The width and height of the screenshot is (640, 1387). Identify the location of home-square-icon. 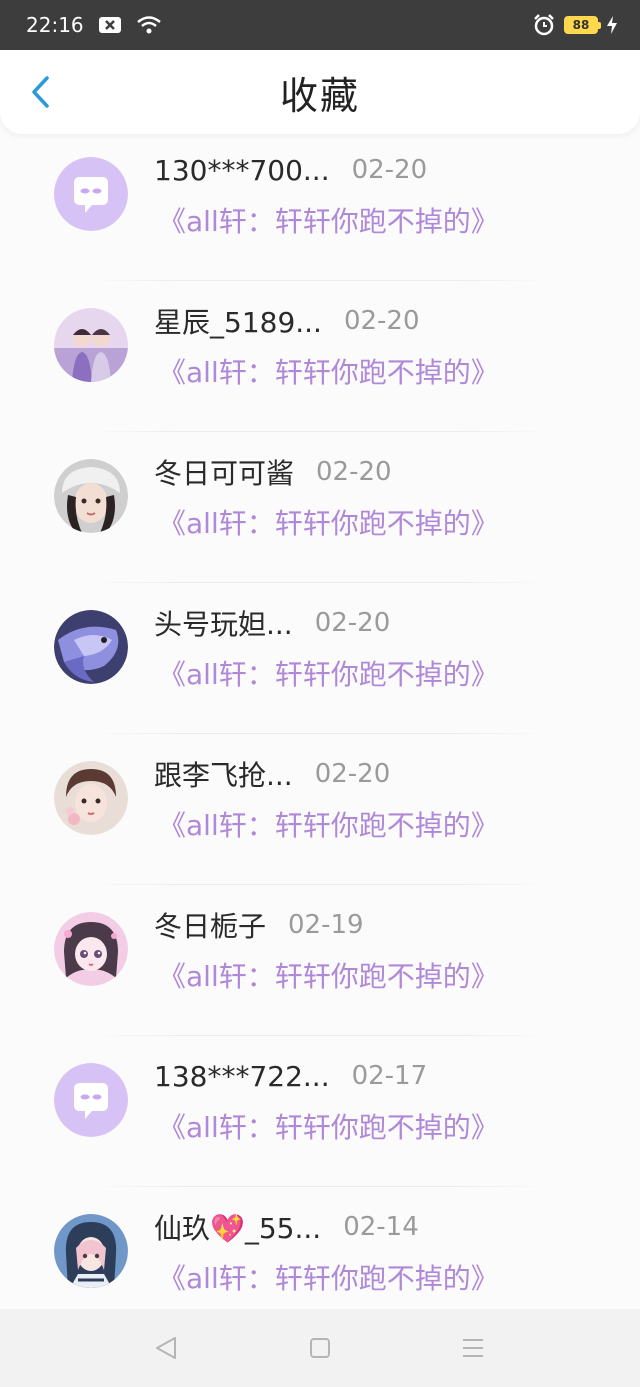
(320, 1348).